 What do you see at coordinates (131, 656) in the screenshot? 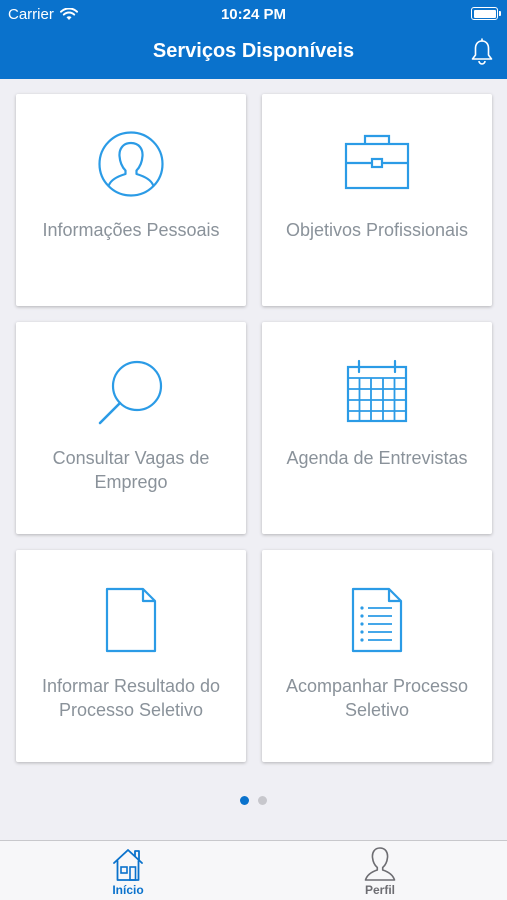
I see `service-card-informar-resultado: Informar Resultado do Processo Seletivo` at bounding box center [131, 656].